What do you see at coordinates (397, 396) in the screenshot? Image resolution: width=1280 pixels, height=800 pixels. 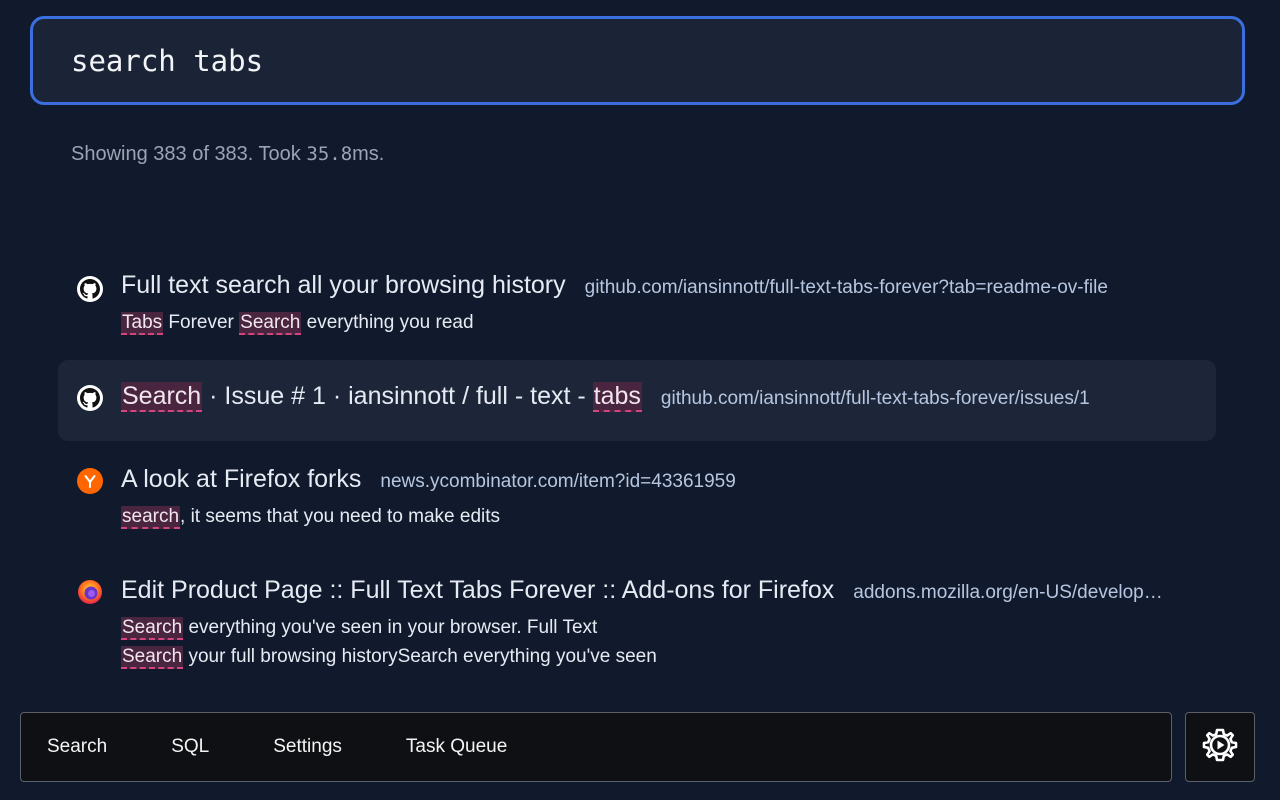 I see `title-text: · Issue # 1 · iansinnott / full - text -` at bounding box center [397, 396].